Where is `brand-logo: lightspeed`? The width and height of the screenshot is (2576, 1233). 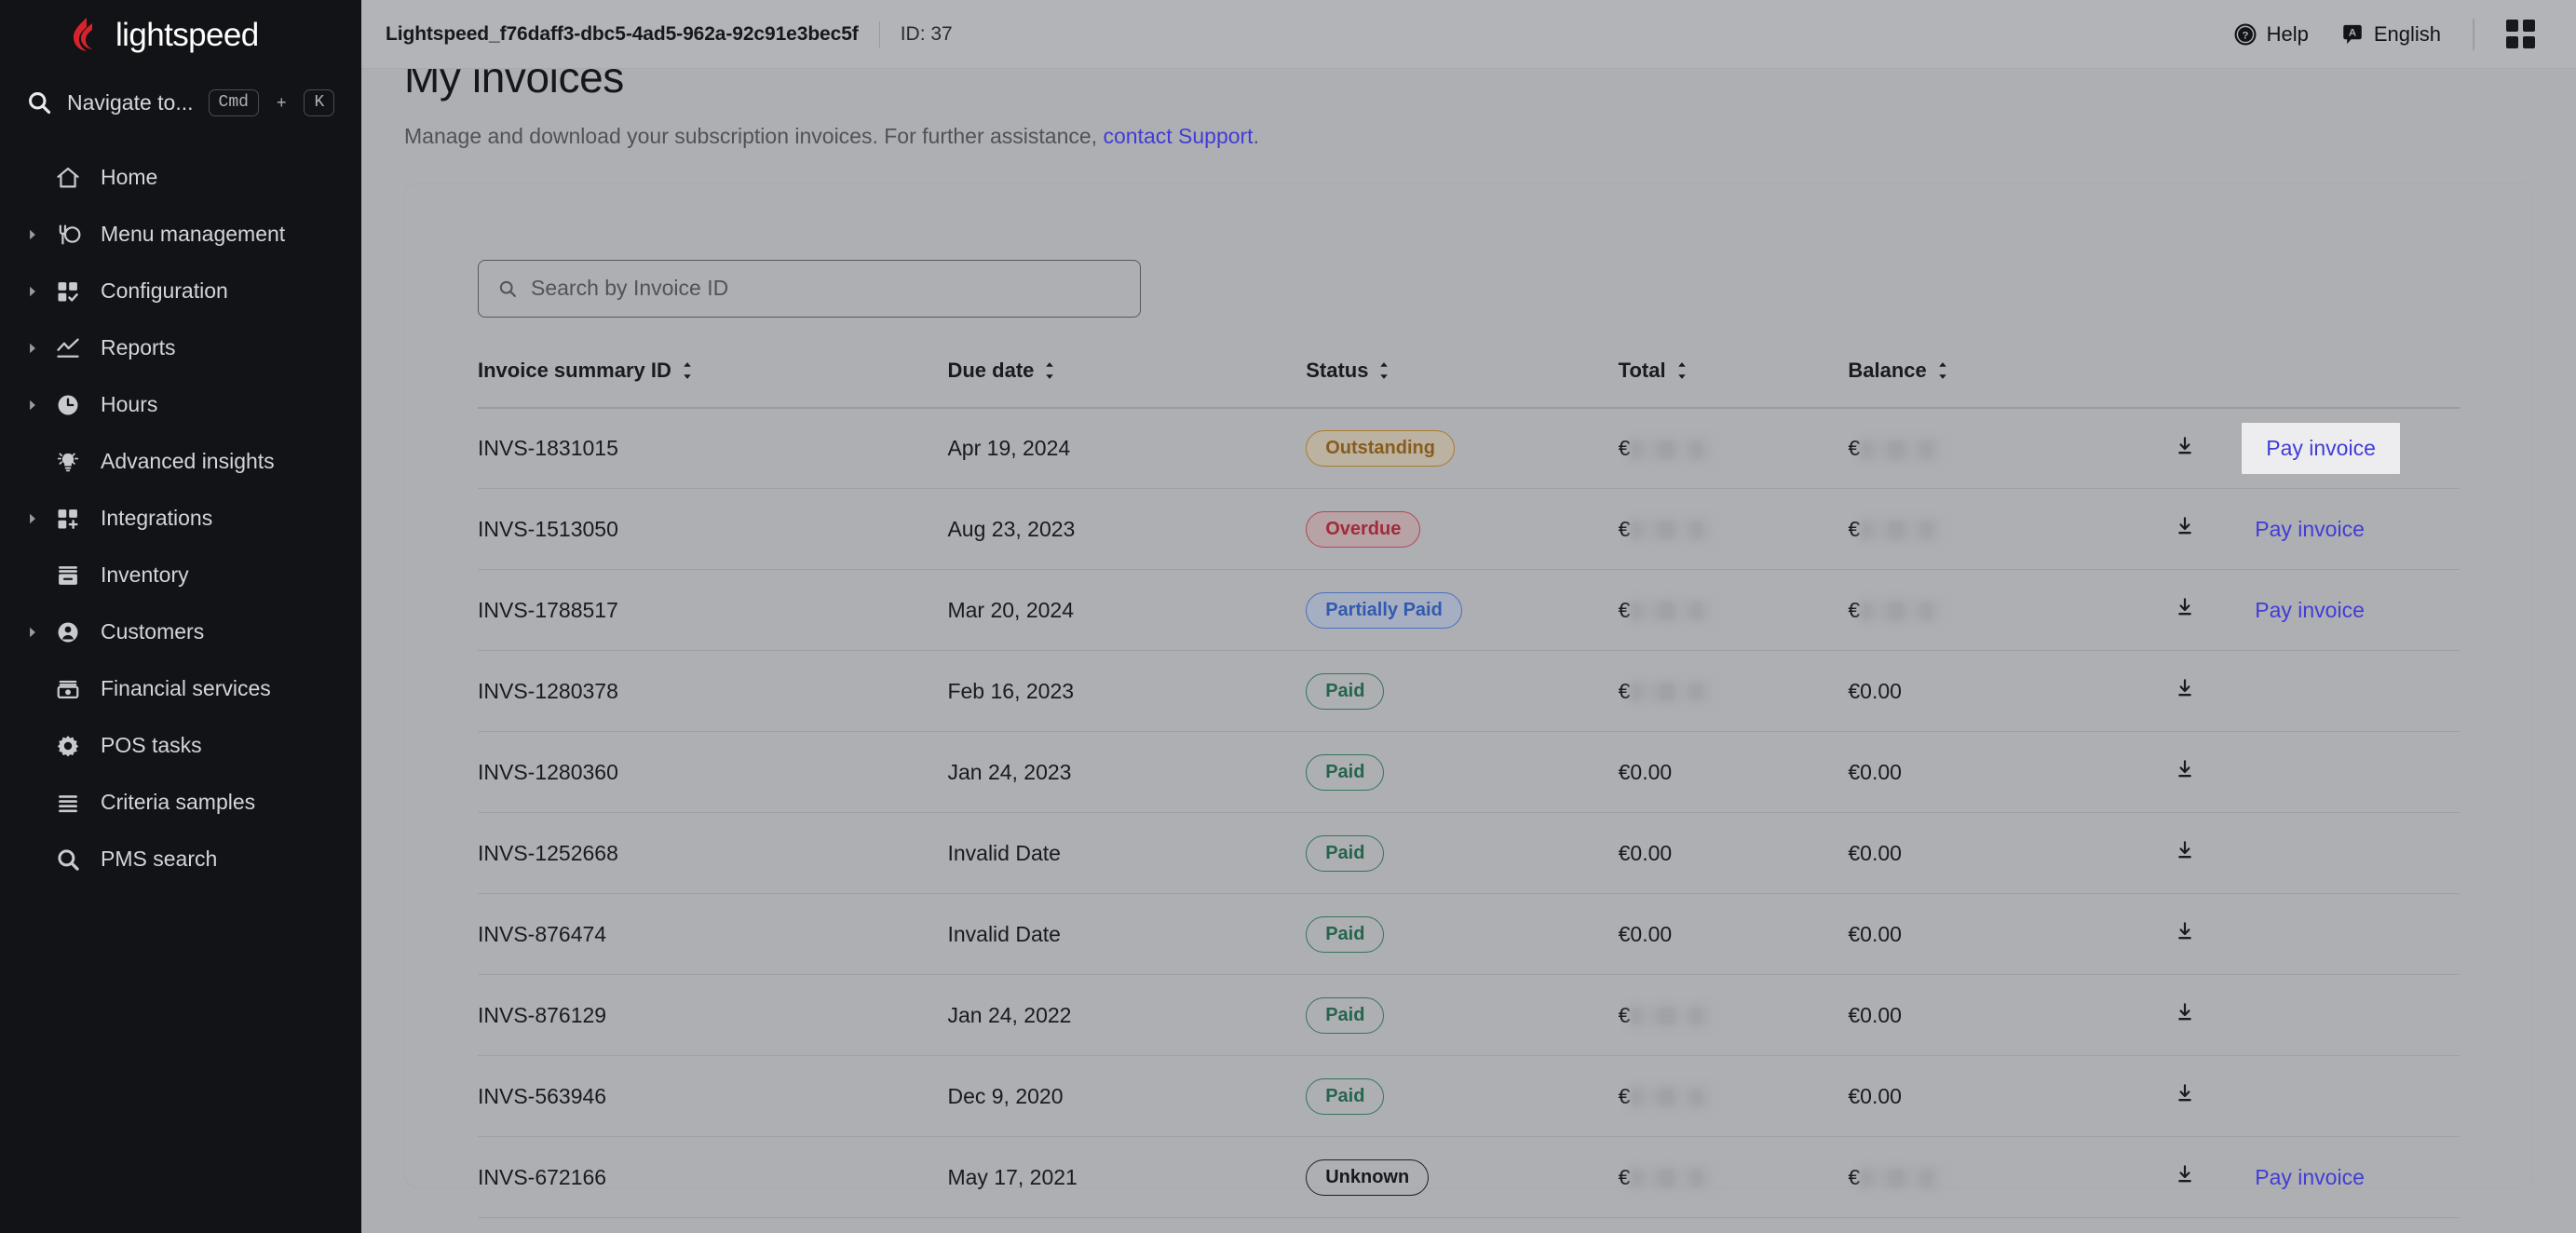
brand-logo: lightspeed is located at coordinates (180, 34).